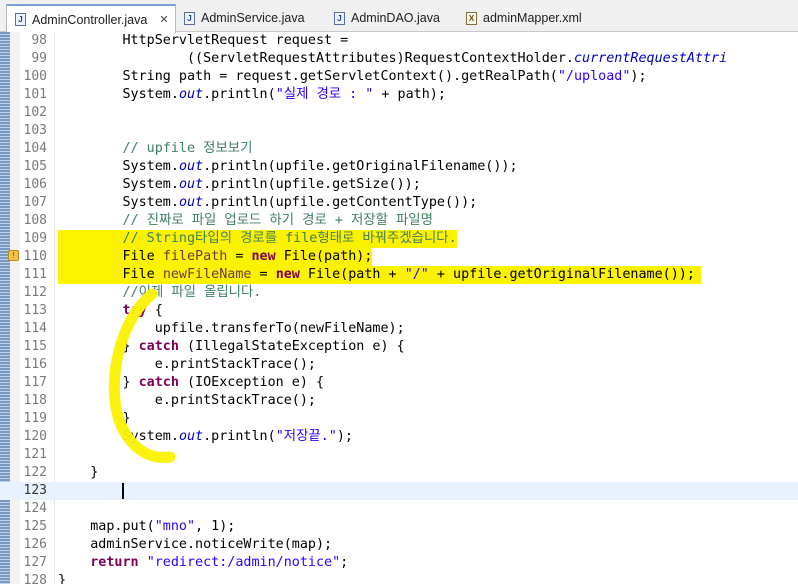 This screenshot has width=798, height=584. I want to click on code-text: map.put("mno", 1);, so click(146, 527).